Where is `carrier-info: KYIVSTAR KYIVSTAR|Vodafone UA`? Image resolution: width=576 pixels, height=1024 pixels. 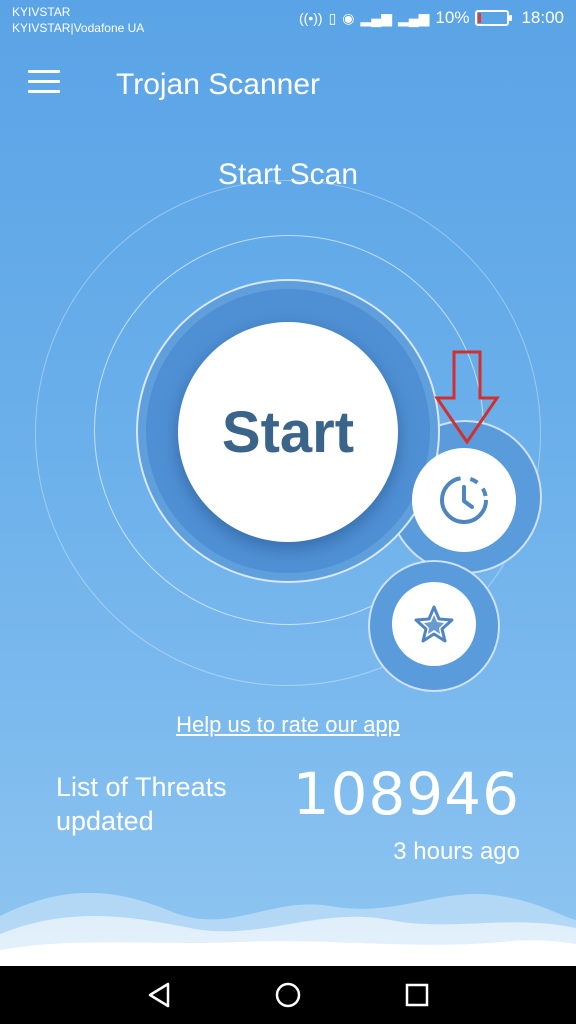 carrier-info: KYIVSTAR KYIVSTAR|Vodafone UA is located at coordinates (78, 20).